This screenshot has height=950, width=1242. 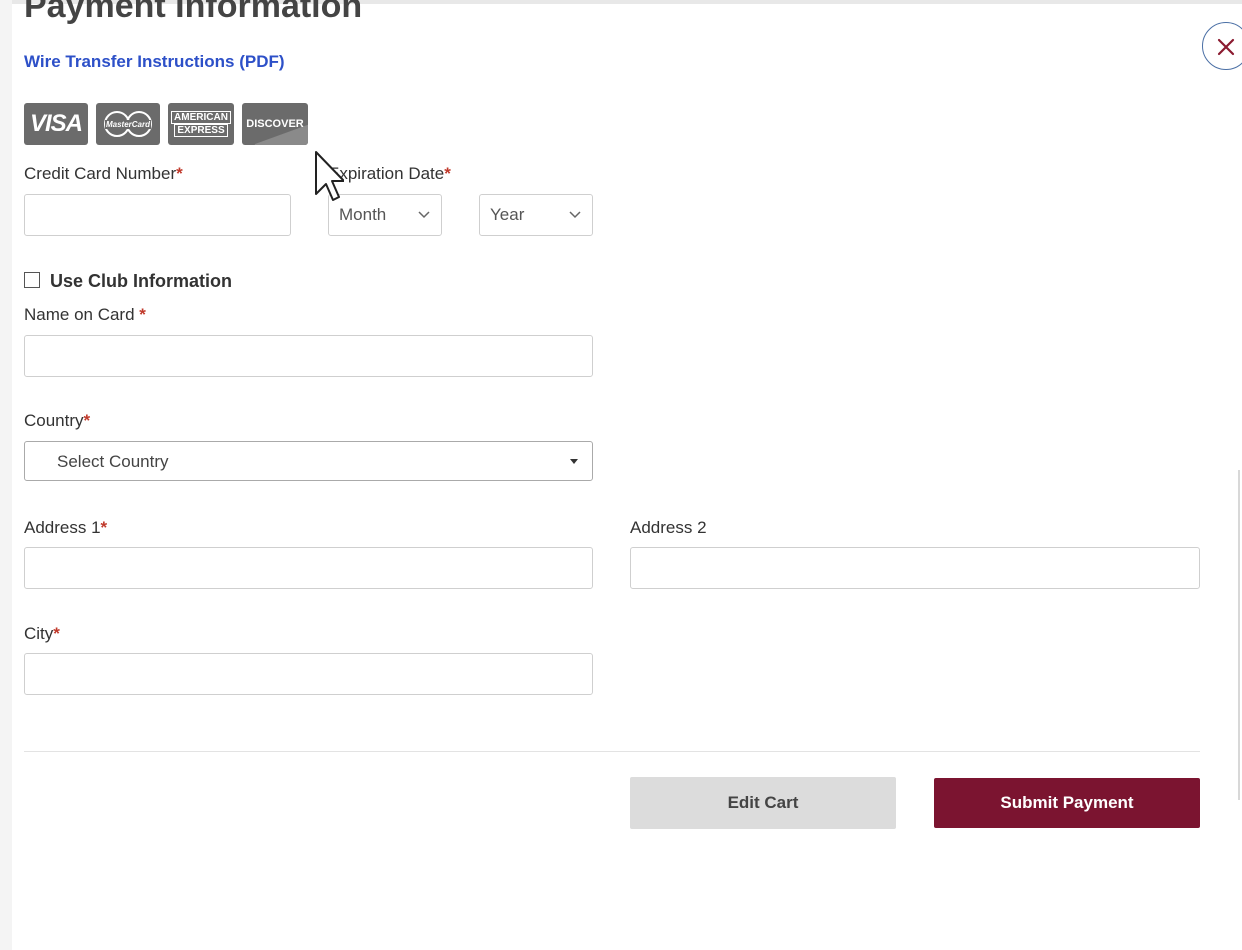 I want to click on wire-transfer-link: Wire Transfer Instructions (PDF), so click(x=154, y=62).